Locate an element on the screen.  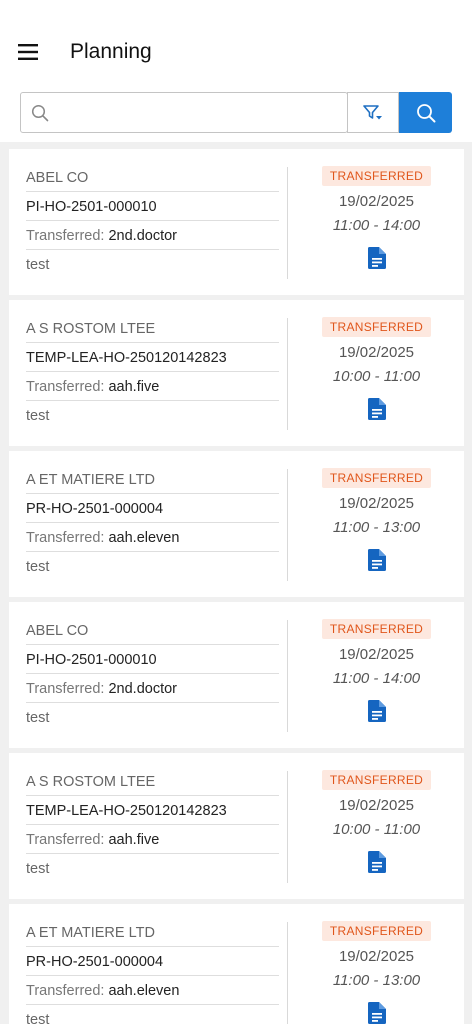
search-bar is located at coordinates (236, 113).